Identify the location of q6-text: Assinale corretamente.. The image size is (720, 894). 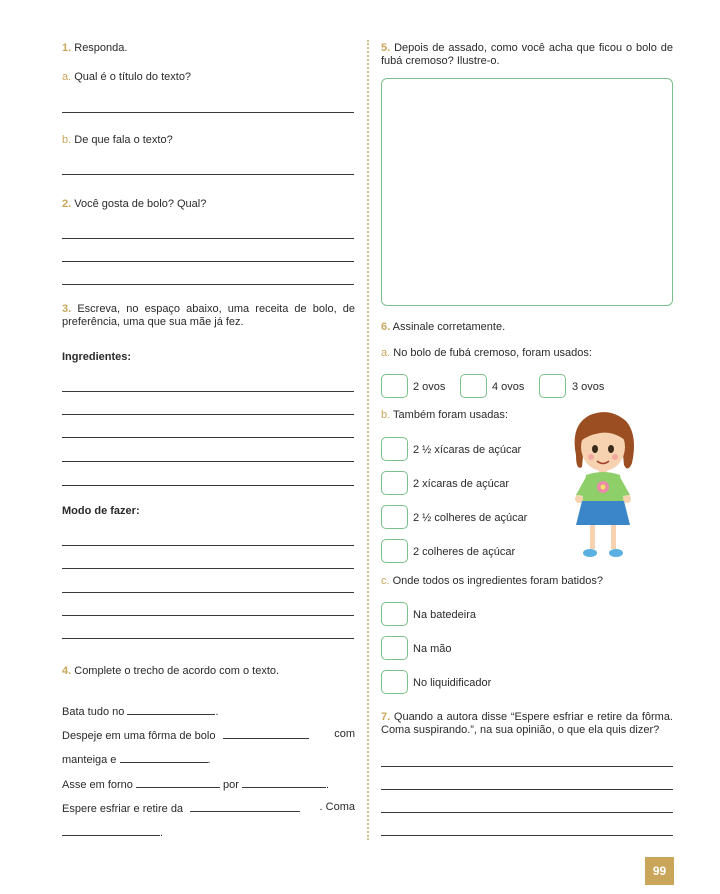
(449, 327).